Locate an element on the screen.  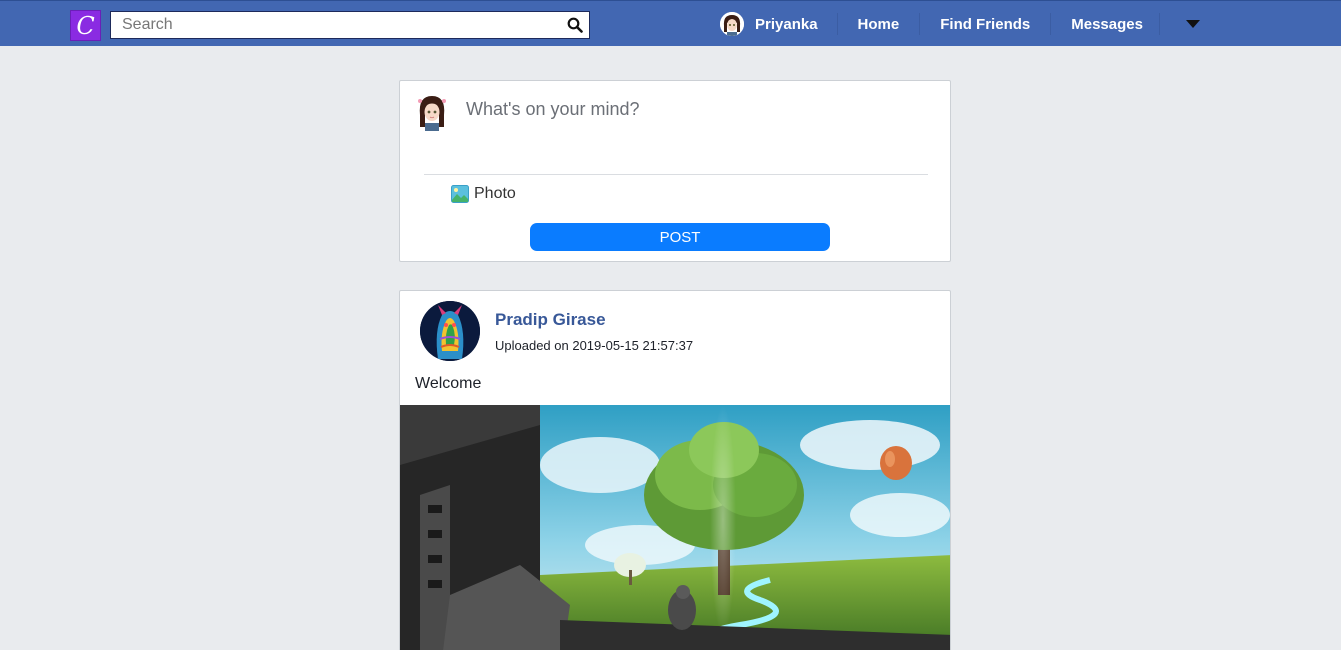
photo-label: Photo is located at coordinates (495, 193).